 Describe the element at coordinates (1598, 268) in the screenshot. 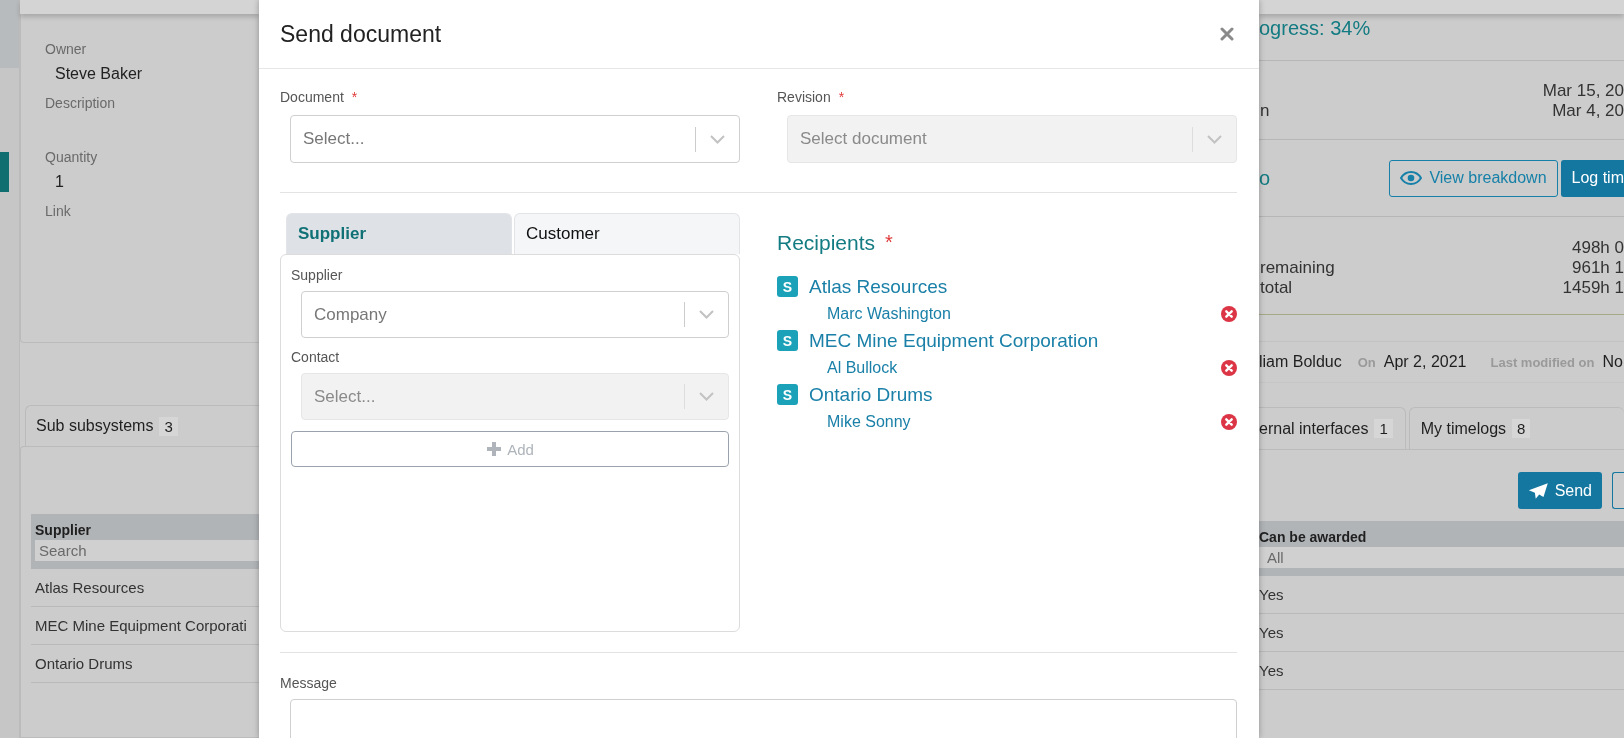

I see `hours-value: 961h 1` at that location.